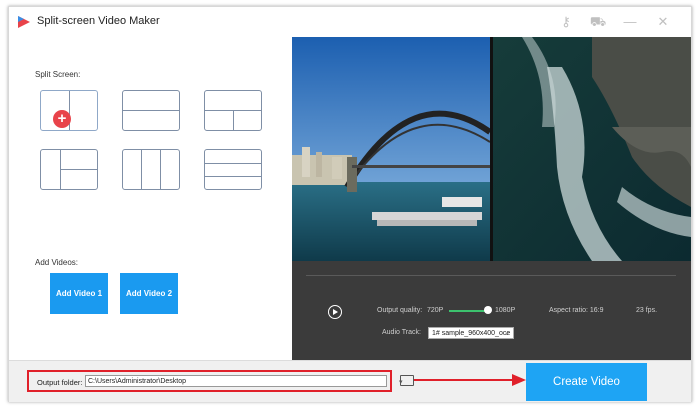  Describe the element at coordinates (62, 119) in the screenshot. I see `add-icon: +` at that location.